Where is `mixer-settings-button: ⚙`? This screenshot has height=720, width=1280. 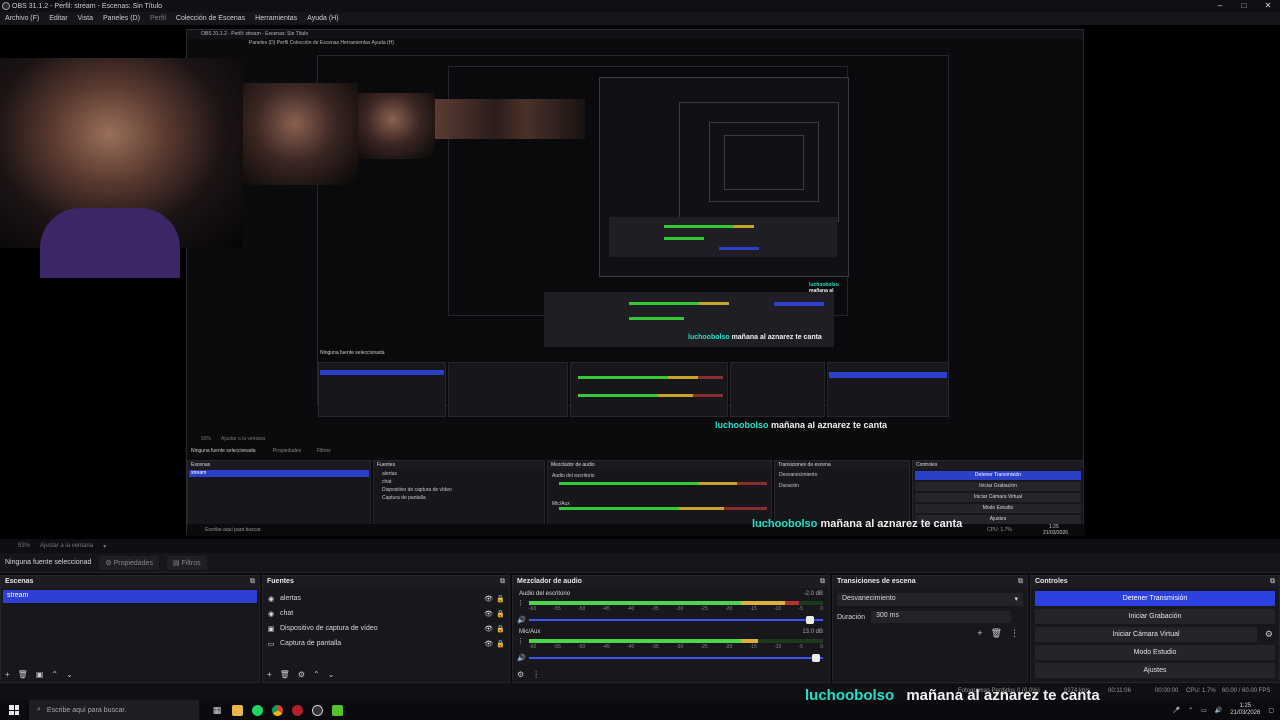
mixer-settings-button: ⚙ is located at coordinates (520, 674).